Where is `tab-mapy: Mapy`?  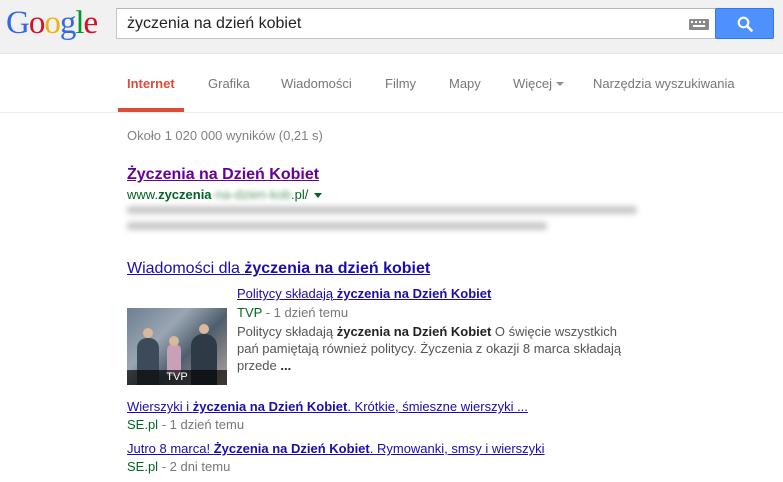 tab-mapy: Mapy is located at coordinates (465, 83).